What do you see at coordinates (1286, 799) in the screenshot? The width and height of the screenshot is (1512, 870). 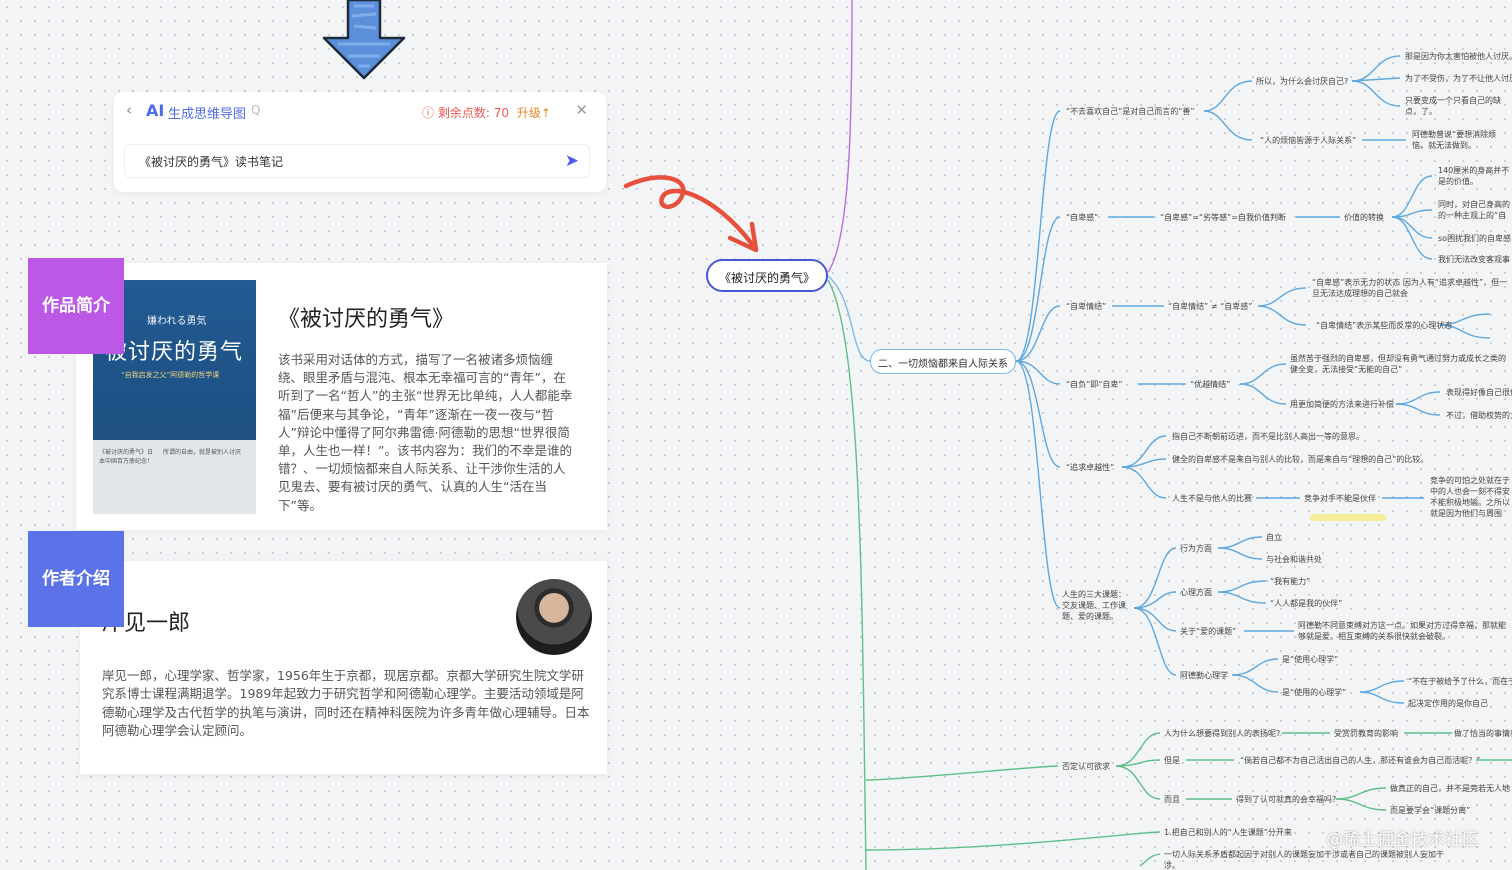 I see `mindmap-node: 得到了认可就真的会幸福吗?` at bounding box center [1286, 799].